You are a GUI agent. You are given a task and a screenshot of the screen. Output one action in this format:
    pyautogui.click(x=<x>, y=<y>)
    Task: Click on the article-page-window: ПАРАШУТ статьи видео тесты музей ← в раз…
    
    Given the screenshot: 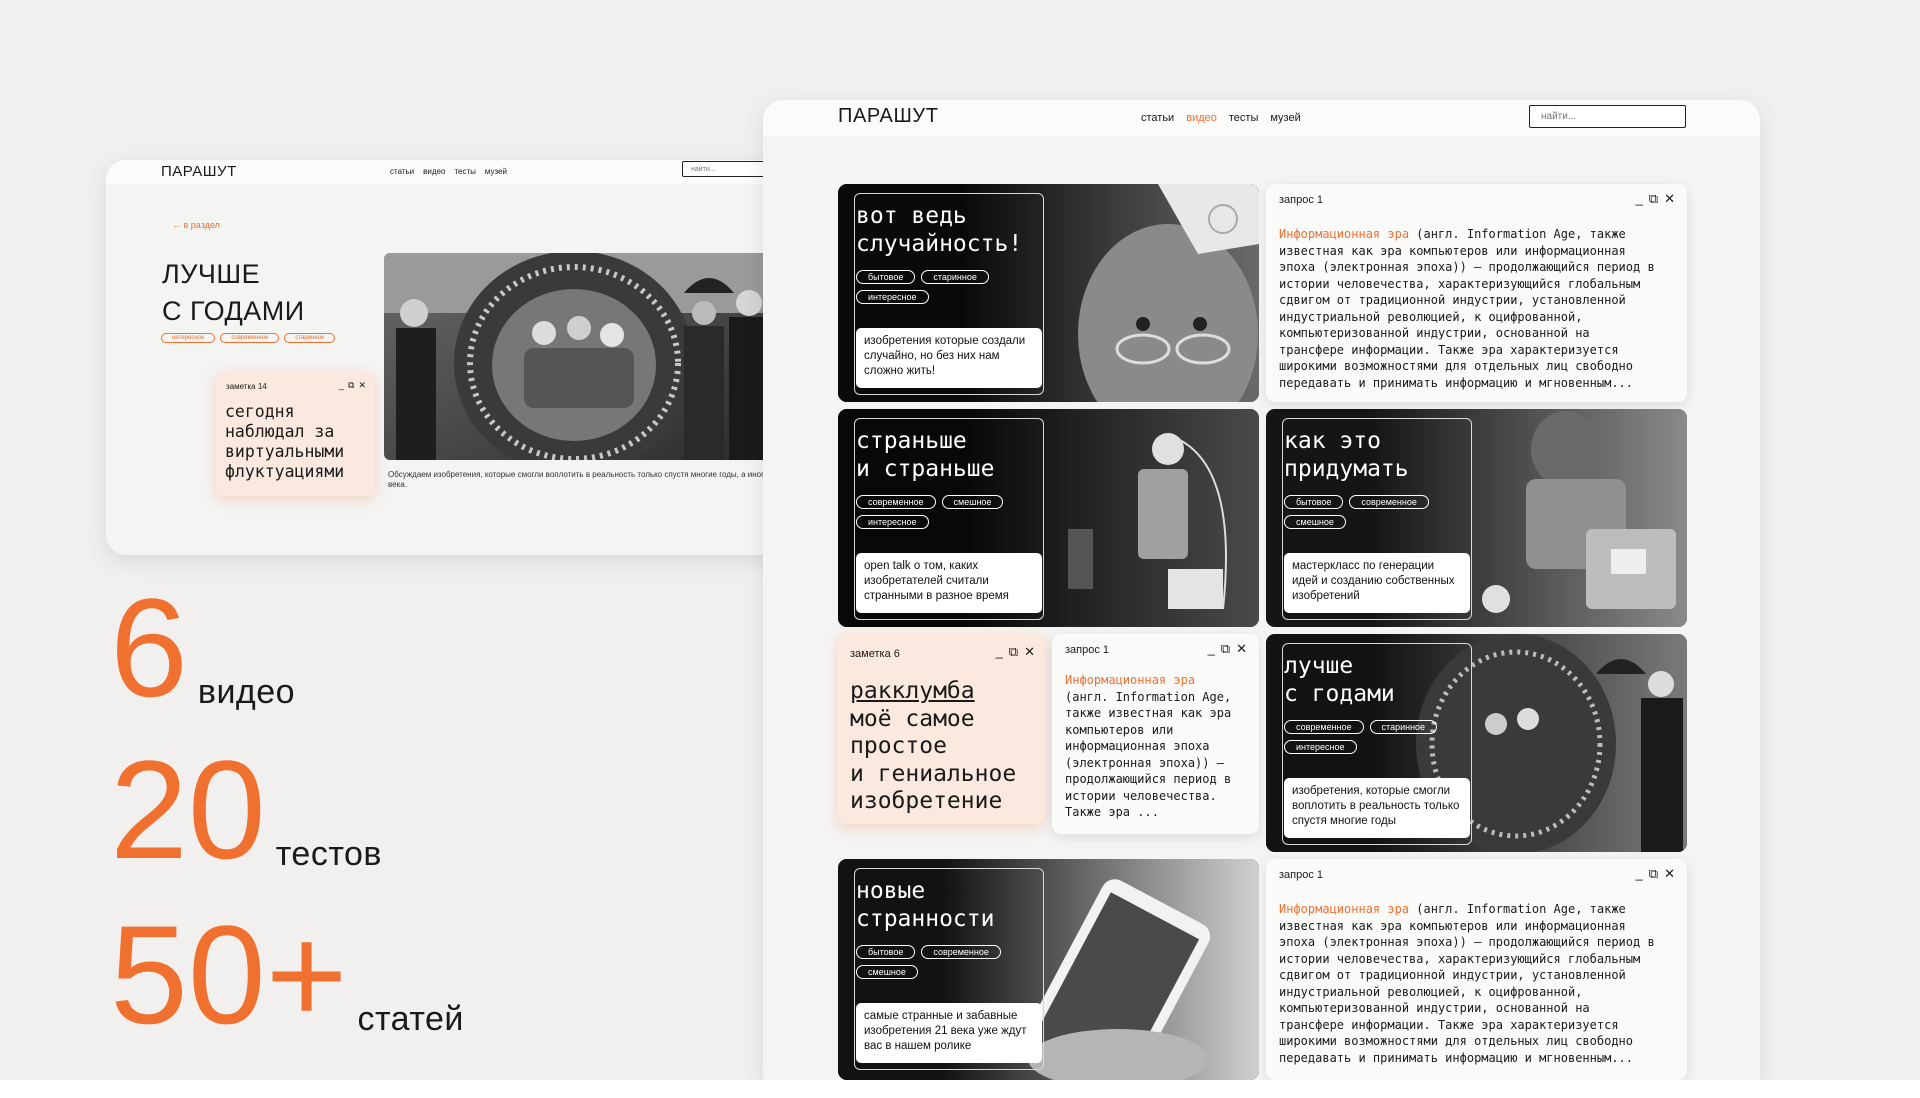 What is the action you would take?
    pyautogui.click(x=481, y=357)
    